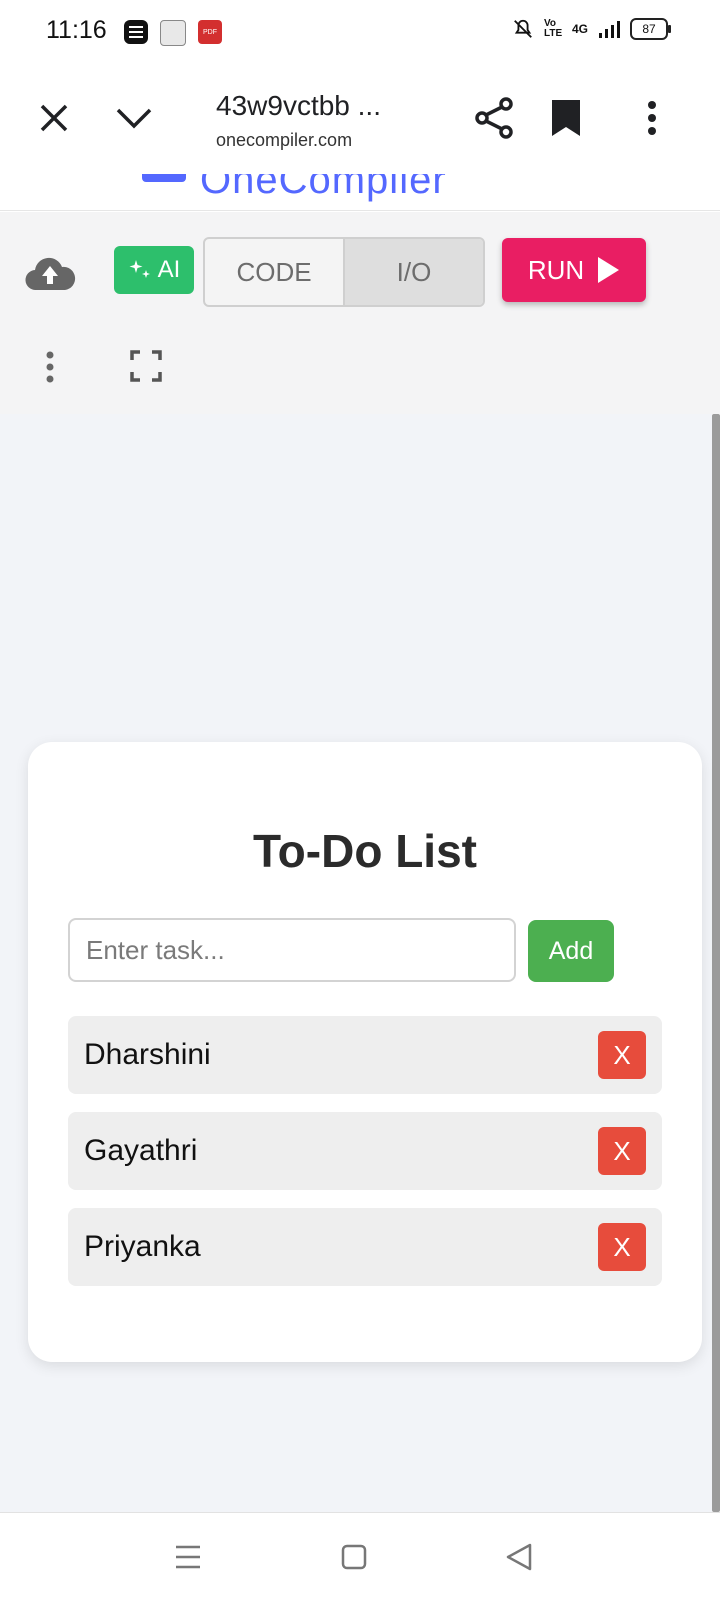 The width and height of the screenshot is (720, 1601). I want to click on bookmark-icon, so click(566, 118).